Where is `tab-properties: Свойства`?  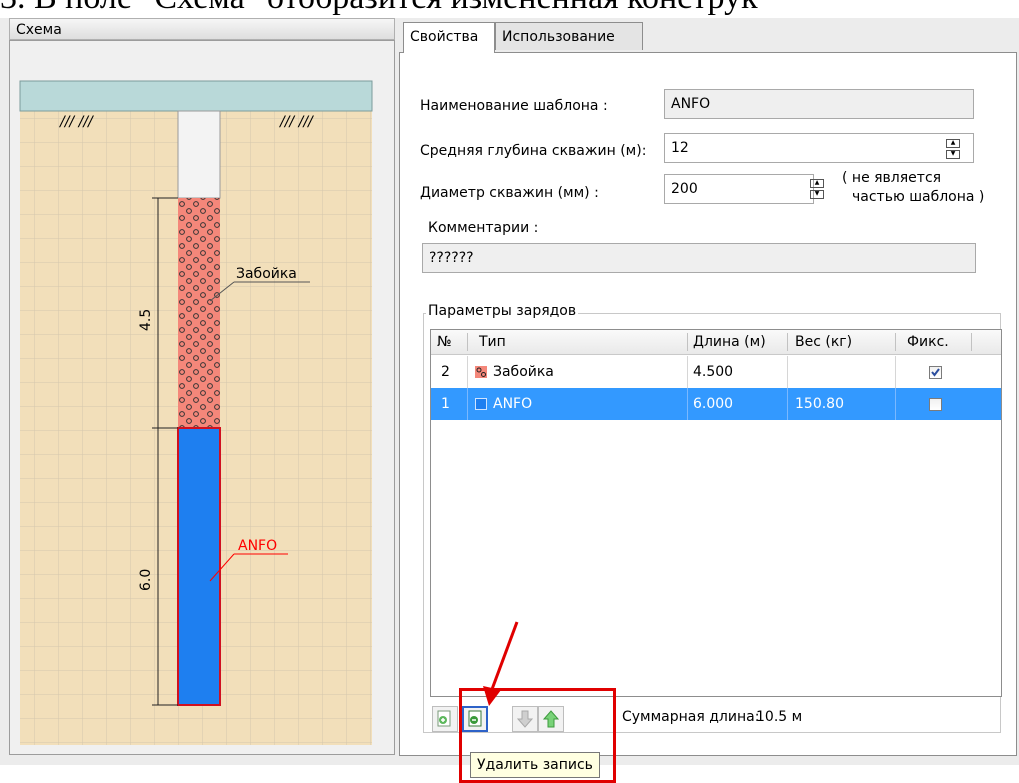 tab-properties: Свойства is located at coordinates (449, 37).